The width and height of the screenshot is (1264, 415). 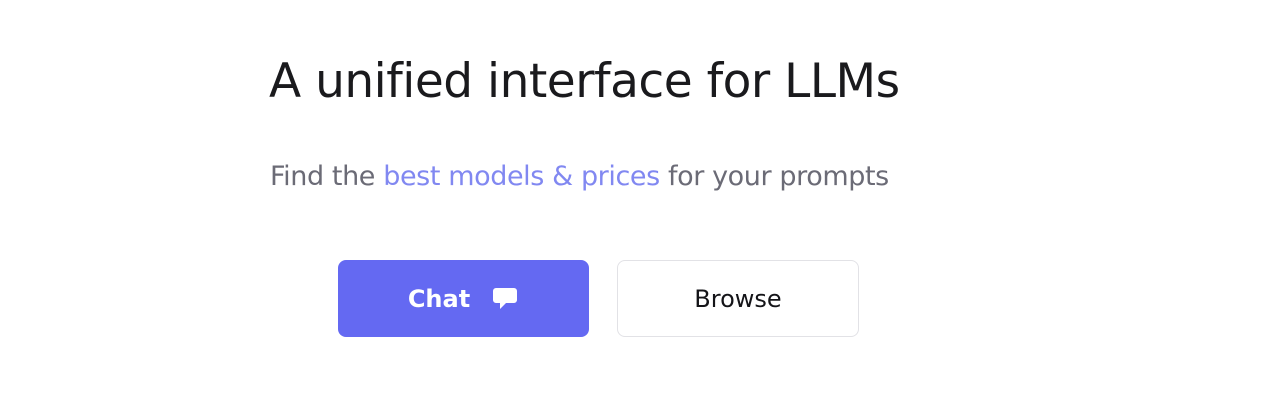 What do you see at coordinates (521, 176) in the screenshot?
I see `subline-highlight: best models & prices` at bounding box center [521, 176].